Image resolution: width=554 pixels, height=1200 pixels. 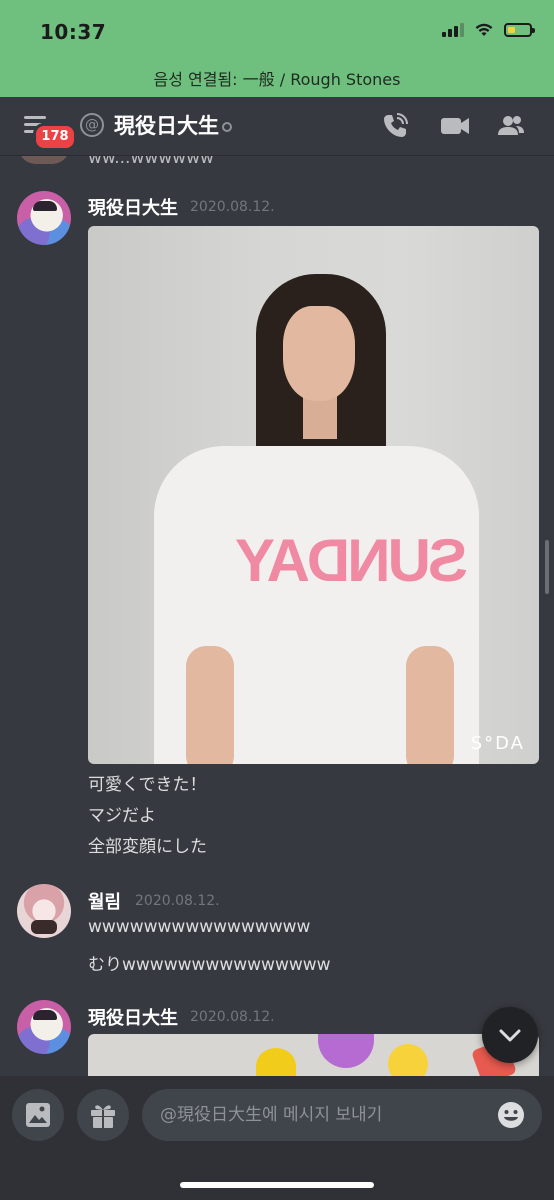 I want to click on image-icon, so click(x=38, y=1115).